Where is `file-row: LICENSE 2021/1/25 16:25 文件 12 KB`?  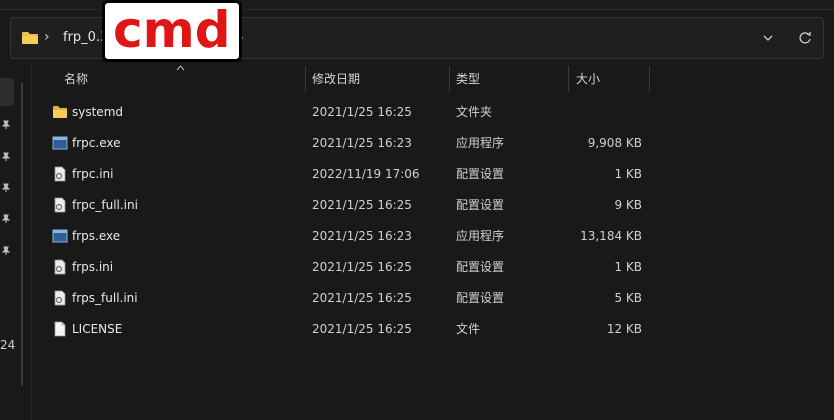
file-row: LICENSE 2021/1/25 16:25 文件 12 KB is located at coordinates (350, 329).